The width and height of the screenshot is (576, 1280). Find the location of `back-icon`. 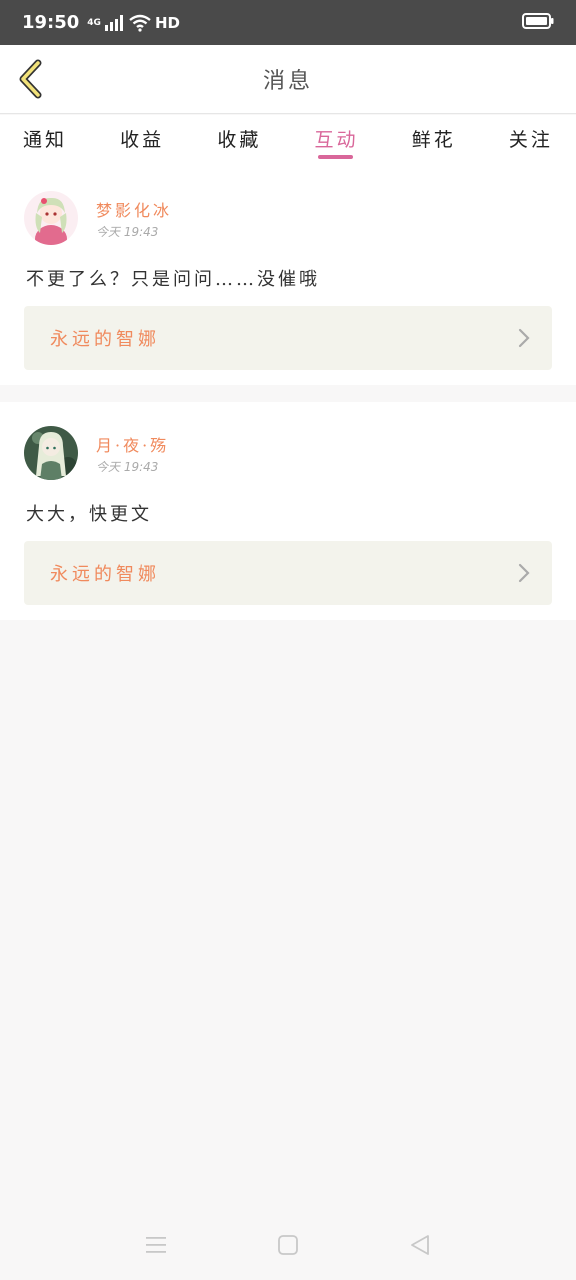

back-icon is located at coordinates (420, 1245).